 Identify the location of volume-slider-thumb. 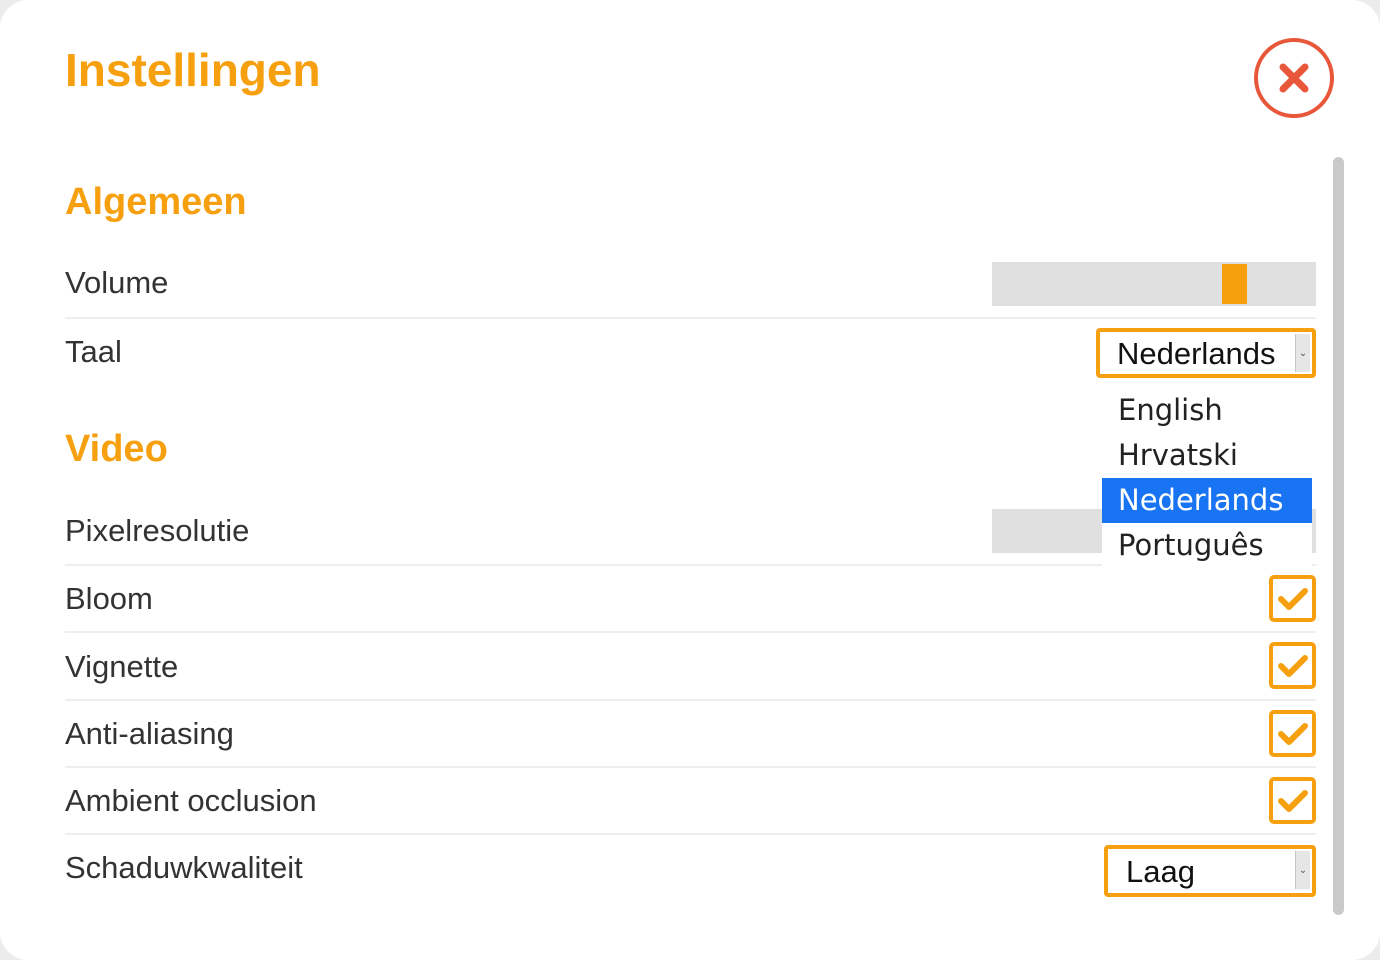
(1234, 284).